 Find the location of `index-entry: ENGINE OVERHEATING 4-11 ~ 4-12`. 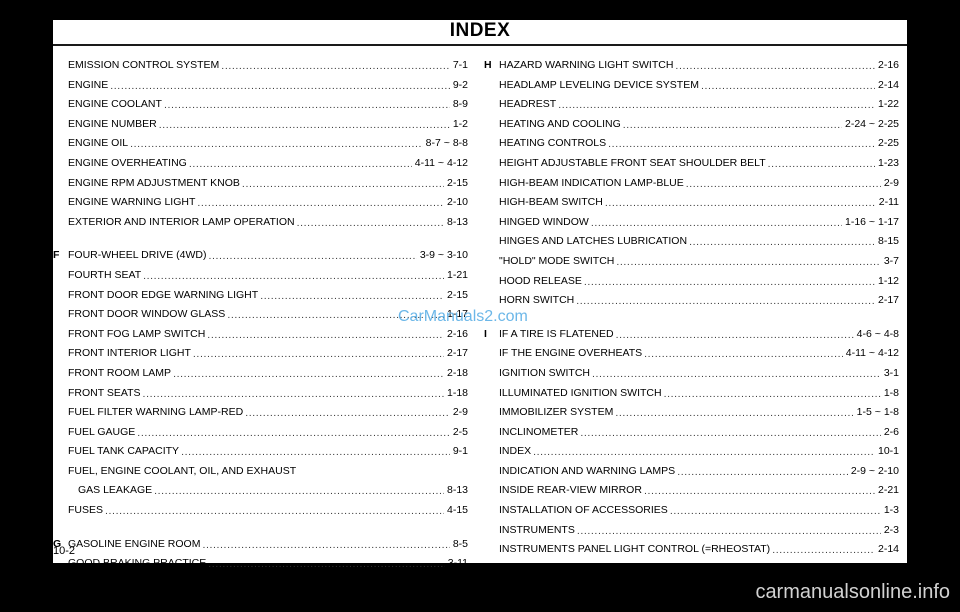

index-entry: ENGINE OVERHEATING 4-11 ~ 4-12 is located at coordinates (260, 164).